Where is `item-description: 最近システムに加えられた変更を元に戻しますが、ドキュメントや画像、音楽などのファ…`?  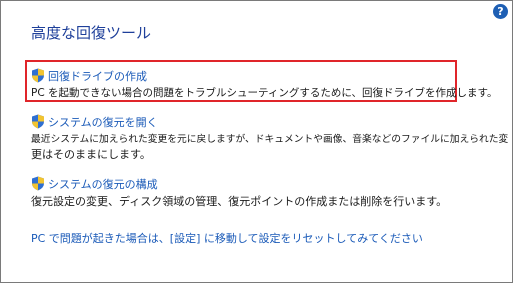 item-description: 最近システムに加えられた変更を元に戻しますが、ドキュメントや画像、音楽などのファ… is located at coordinates (269, 147).